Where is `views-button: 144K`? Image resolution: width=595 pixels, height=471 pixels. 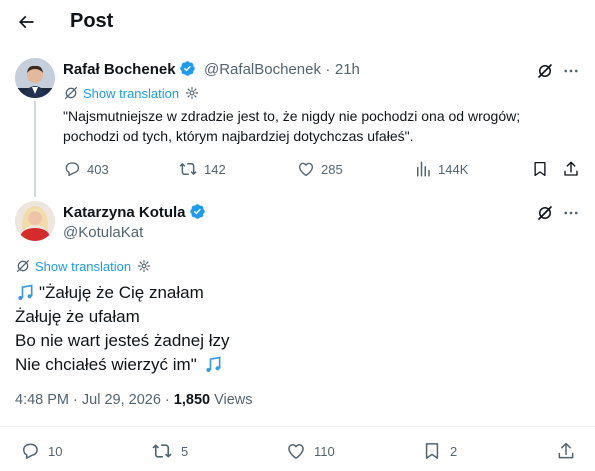 views-button: 144K is located at coordinates (441, 169).